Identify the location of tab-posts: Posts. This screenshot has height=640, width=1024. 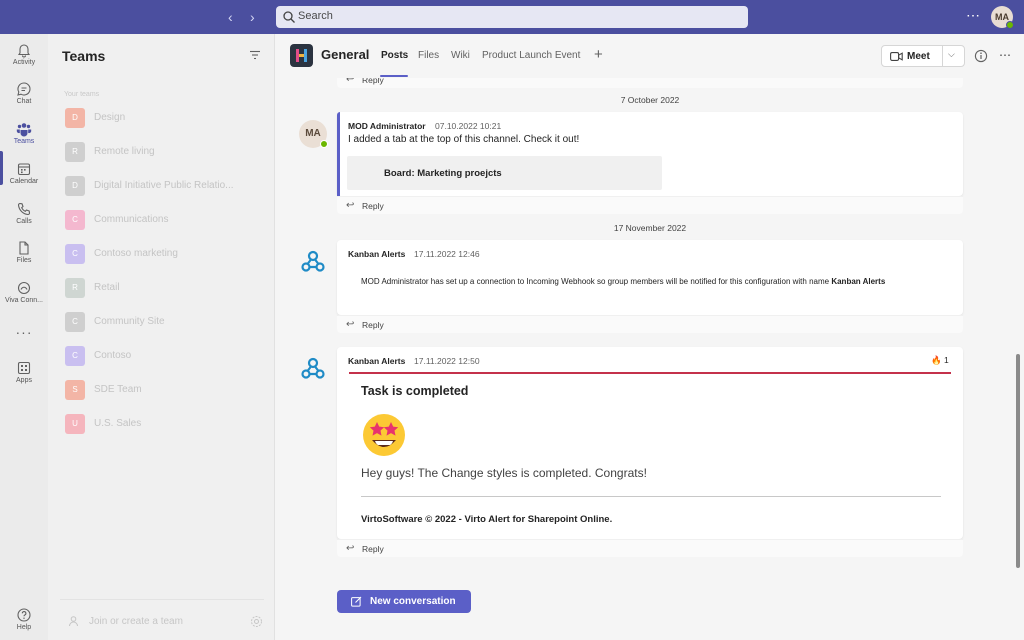
(394, 55).